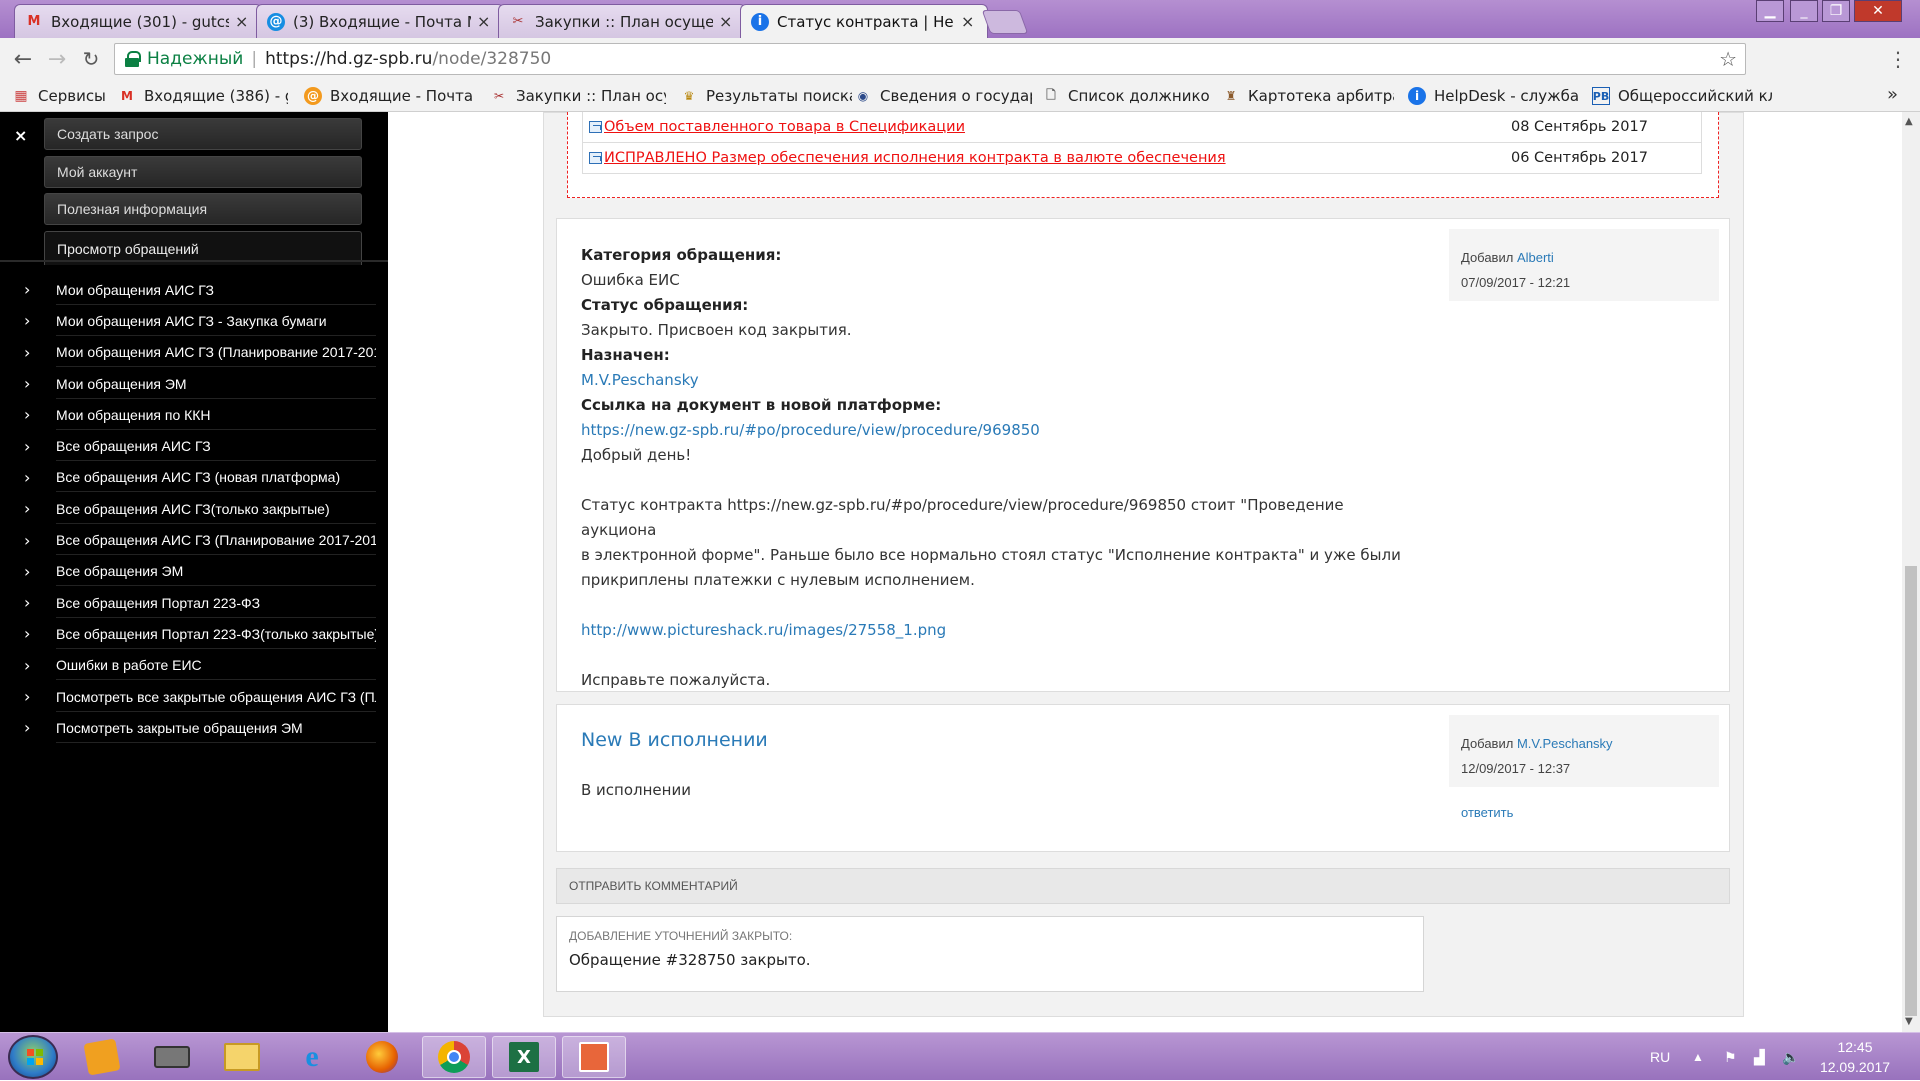 The image size is (1920, 1081). Describe the element at coordinates (172, 1057) in the screenshot. I see `scanner-icon` at that location.